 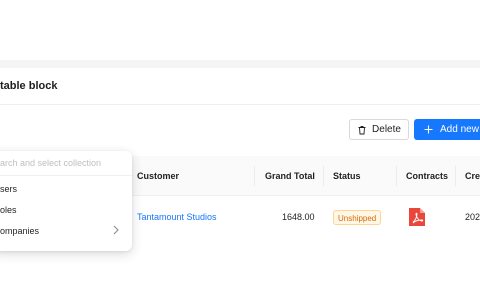 What do you see at coordinates (428, 129) in the screenshot?
I see `plus-icon` at bounding box center [428, 129].